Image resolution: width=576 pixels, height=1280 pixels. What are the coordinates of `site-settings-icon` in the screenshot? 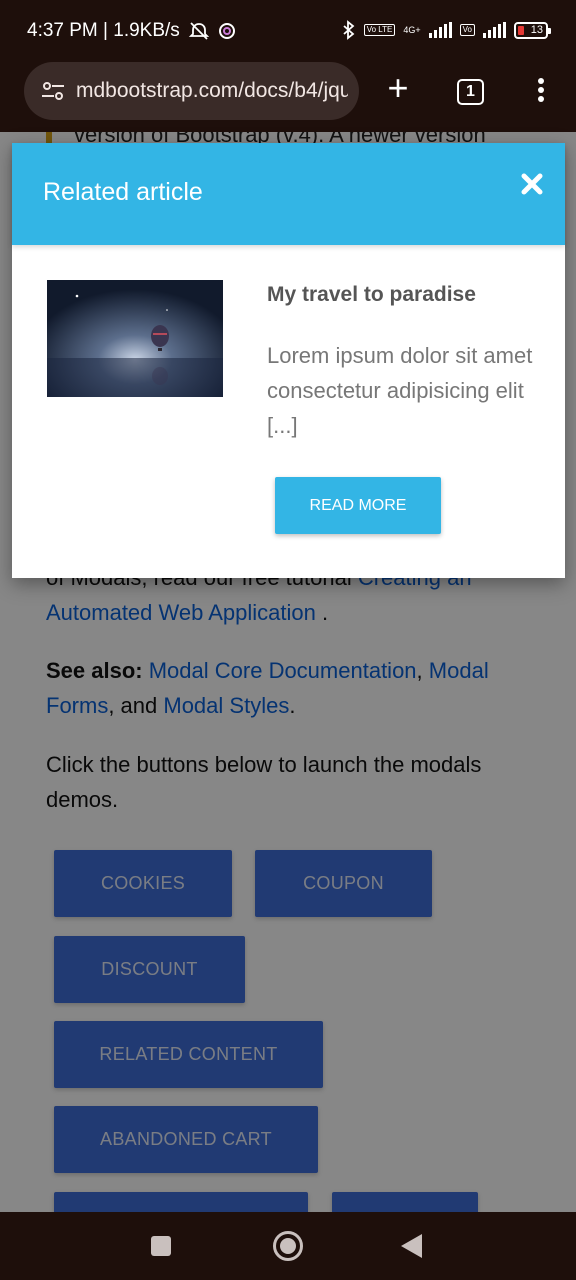 It's located at (53, 91).